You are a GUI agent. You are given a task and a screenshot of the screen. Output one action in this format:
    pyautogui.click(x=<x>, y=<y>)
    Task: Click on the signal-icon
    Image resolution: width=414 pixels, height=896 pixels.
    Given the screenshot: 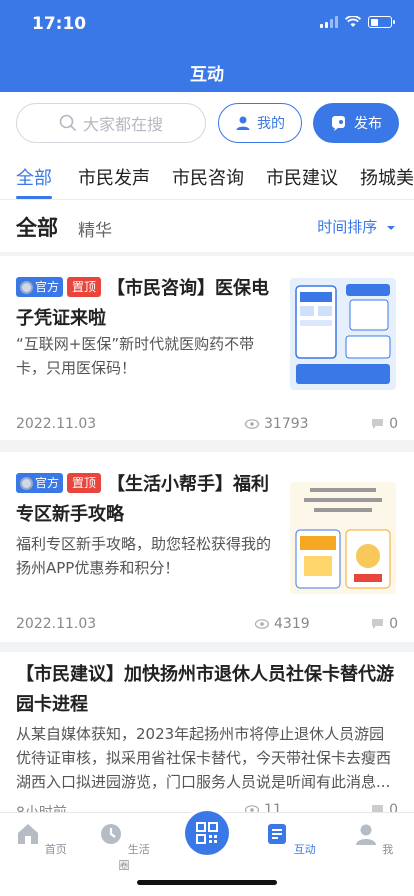 What is the action you would take?
    pyautogui.click(x=329, y=22)
    